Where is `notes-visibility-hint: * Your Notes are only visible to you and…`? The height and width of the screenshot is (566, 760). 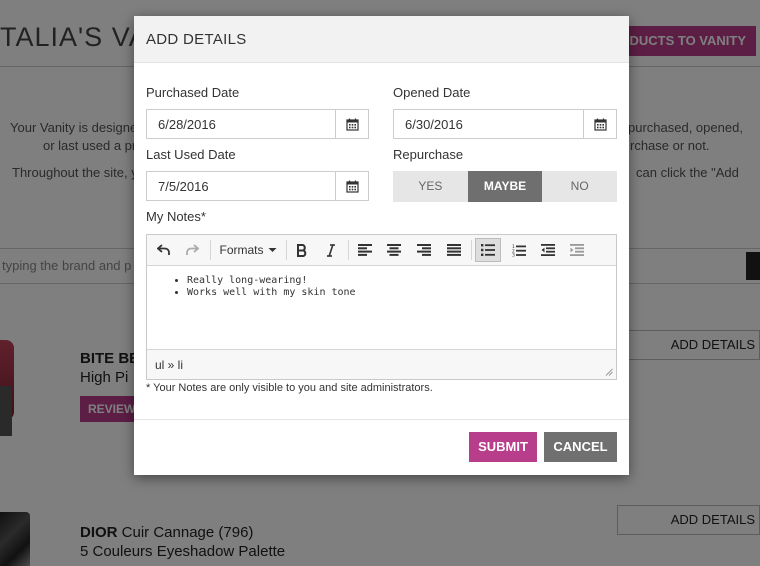
notes-visibility-hint: * Your Notes are only visible to you and… is located at coordinates (289, 388).